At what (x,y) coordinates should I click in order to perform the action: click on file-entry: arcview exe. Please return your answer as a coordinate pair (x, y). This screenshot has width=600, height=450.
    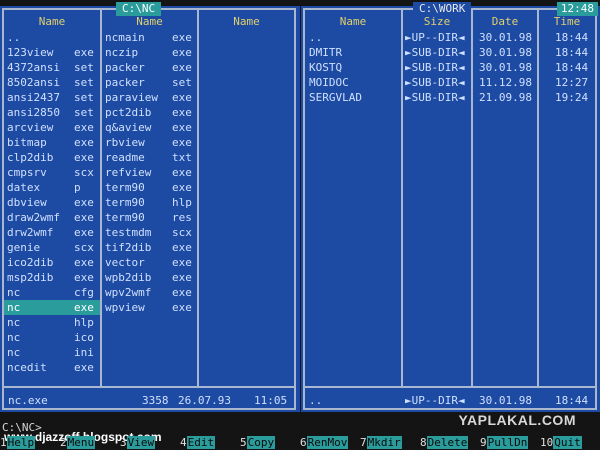
    Looking at the image, I should click on (52, 127).